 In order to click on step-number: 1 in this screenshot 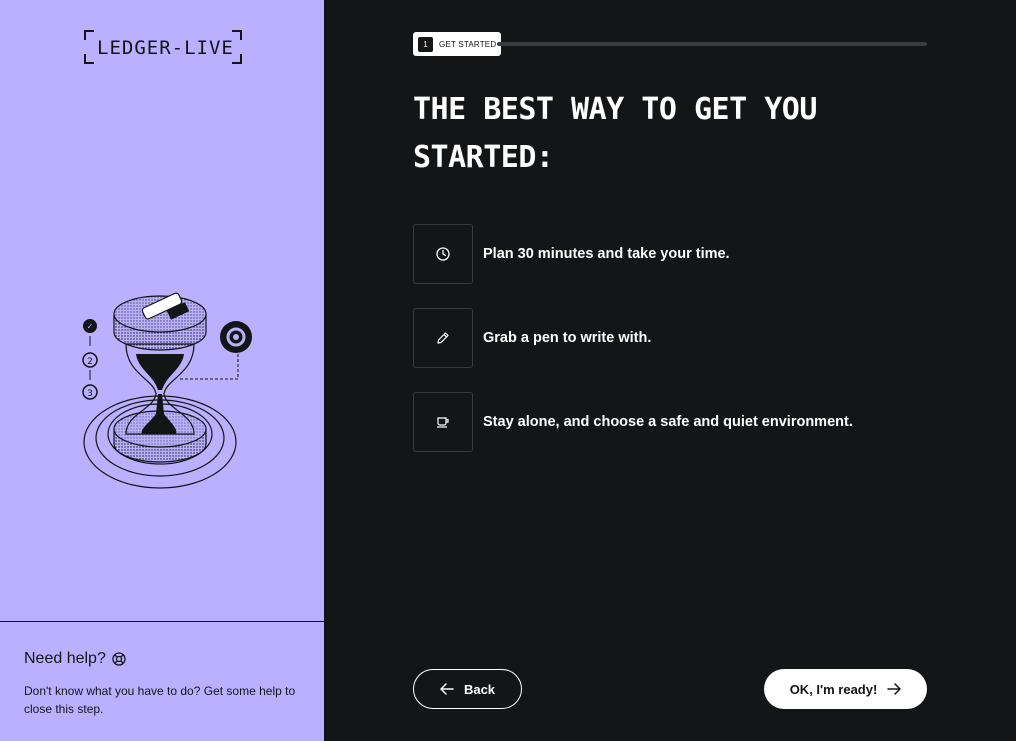, I will do `click(425, 44)`.